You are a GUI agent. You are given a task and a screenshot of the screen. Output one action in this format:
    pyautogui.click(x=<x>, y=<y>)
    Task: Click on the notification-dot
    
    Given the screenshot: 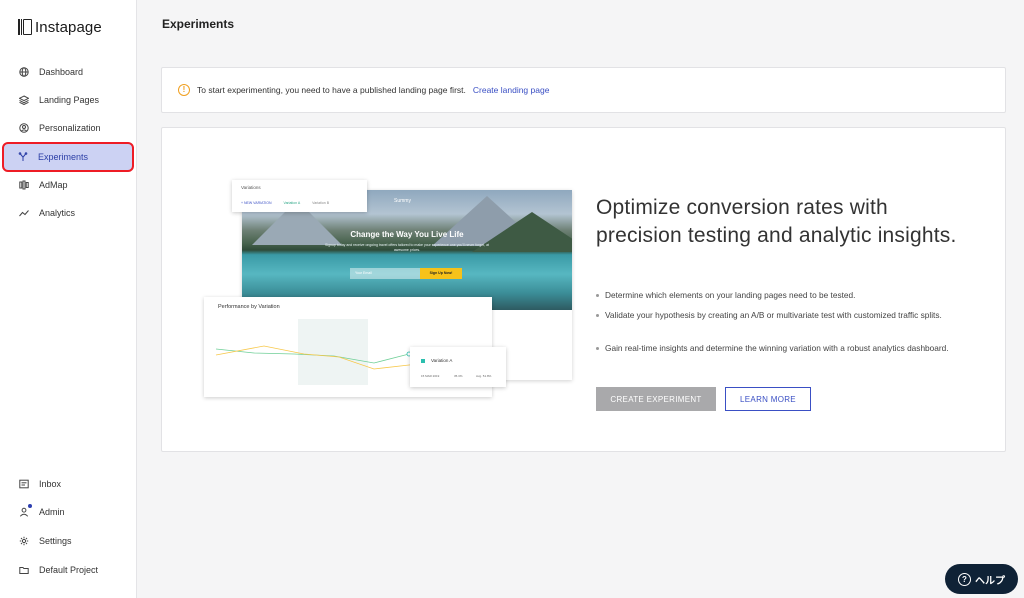 What is the action you would take?
    pyautogui.click(x=30, y=506)
    